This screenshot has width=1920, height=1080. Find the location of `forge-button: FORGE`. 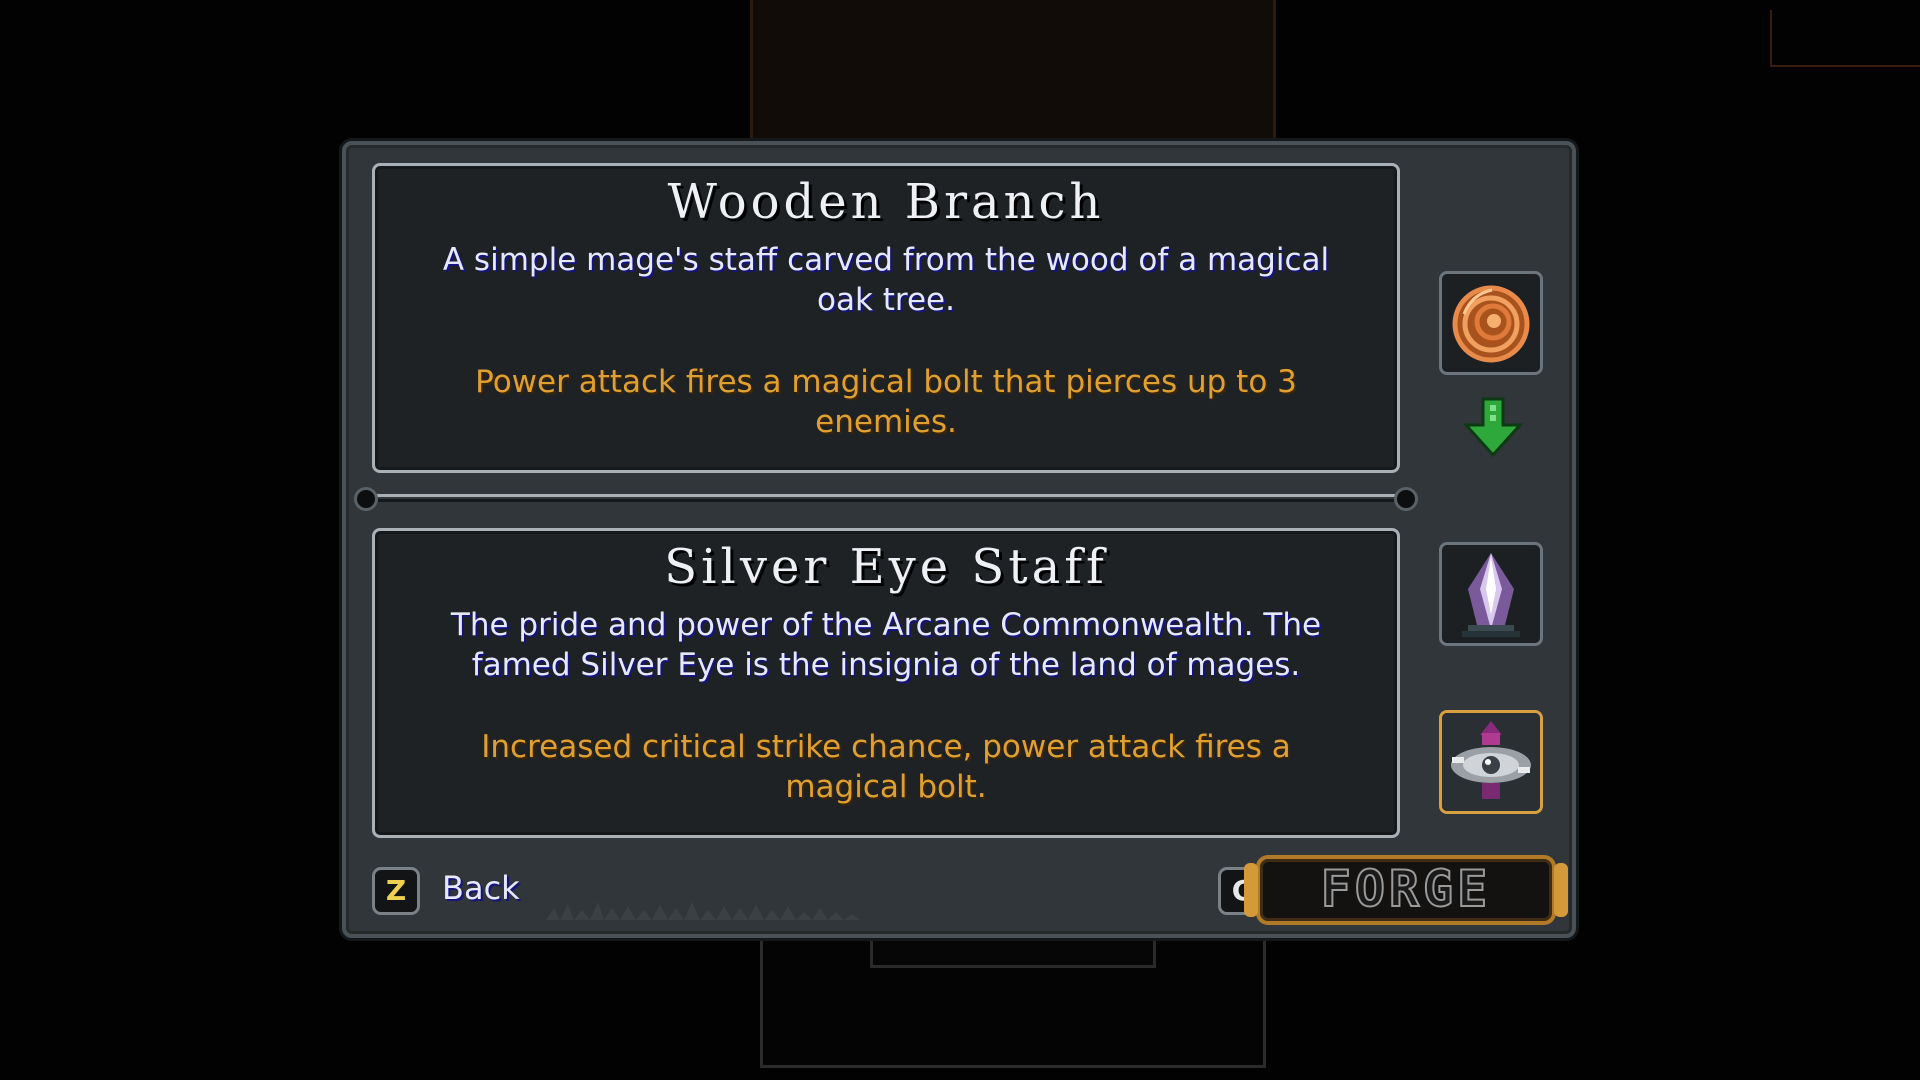

forge-button: FORGE is located at coordinates (1406, 890).